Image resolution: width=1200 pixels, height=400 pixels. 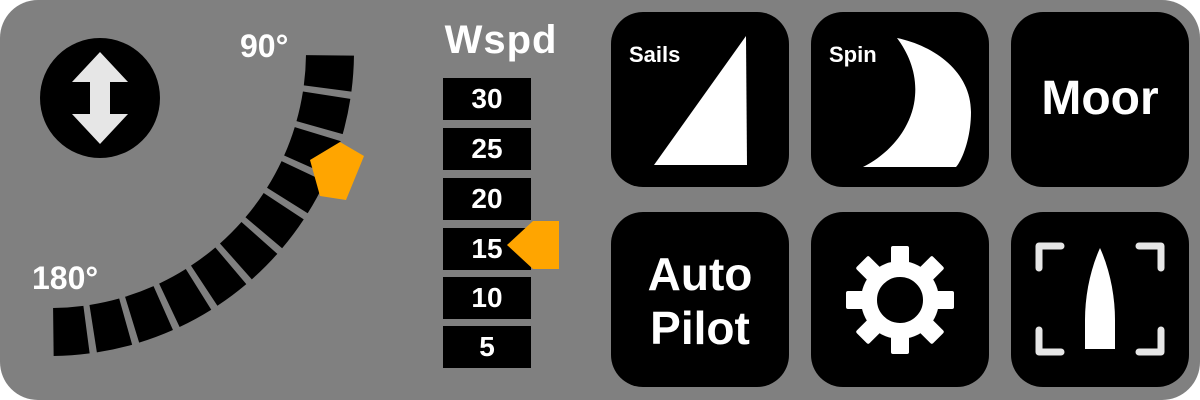 I want to click on wind-speed-row-25: 25, so click(x=487, y=149).